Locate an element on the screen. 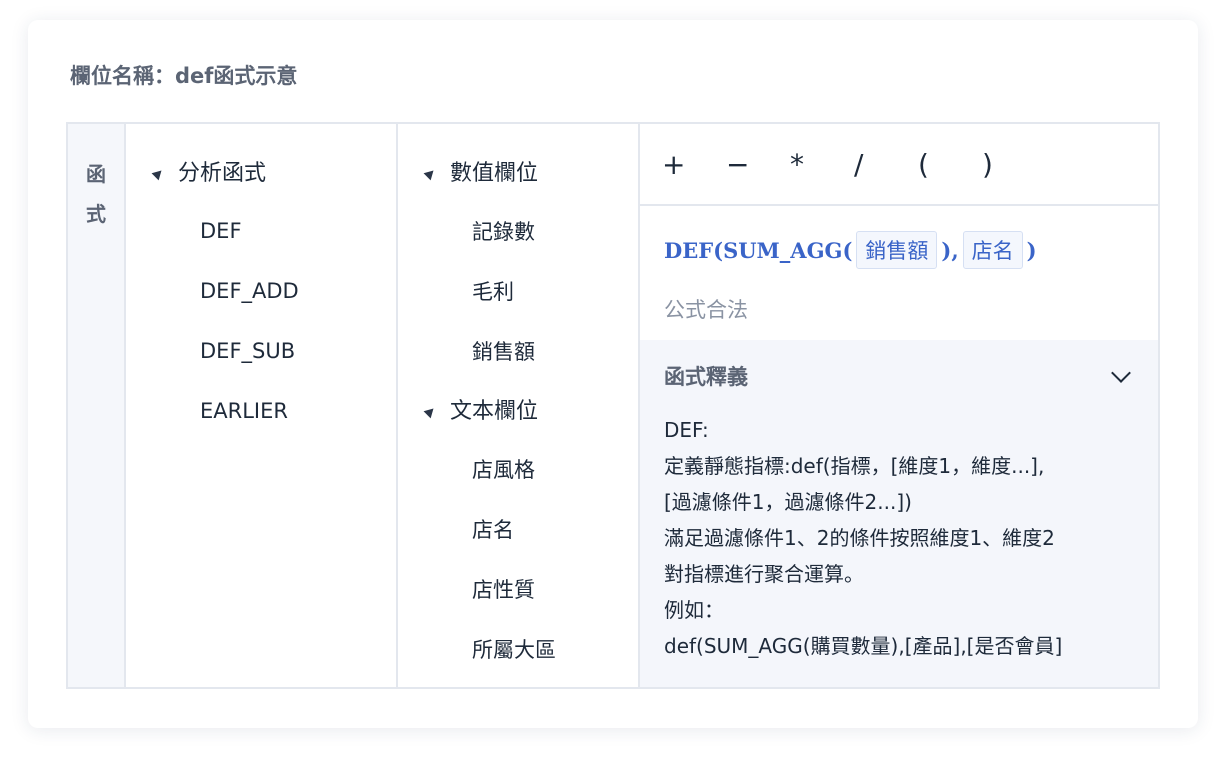 The height and width of the screenshot is (764, 1226). function-item-def: DEF is located at coordinates (261, 231).